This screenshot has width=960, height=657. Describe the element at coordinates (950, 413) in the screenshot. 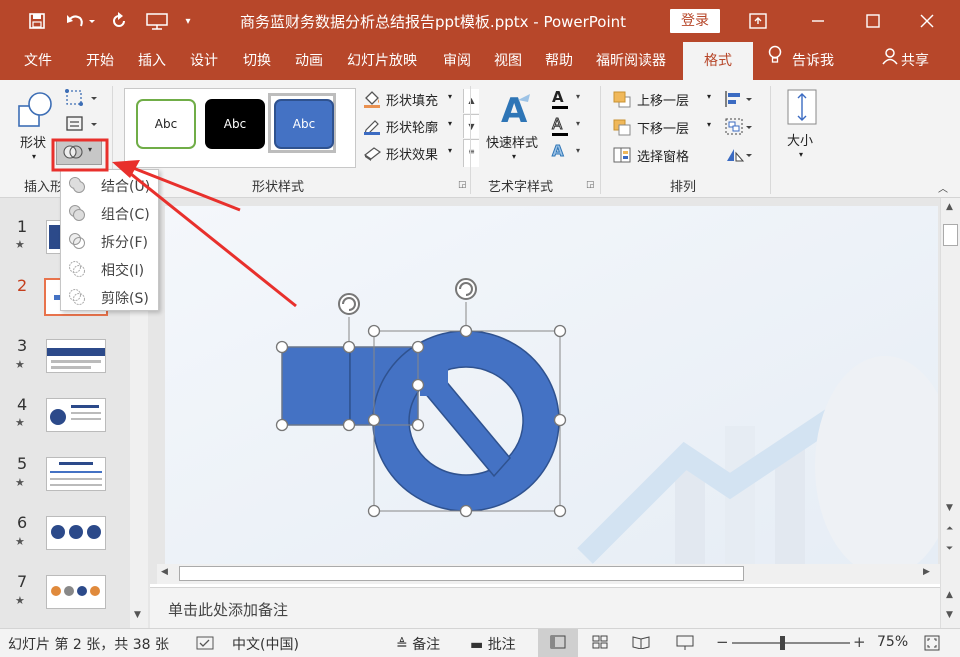

I see `vertical-scrollbar: ▲ ▼ ⏶ ⏷ ▲ ▼` at that location.